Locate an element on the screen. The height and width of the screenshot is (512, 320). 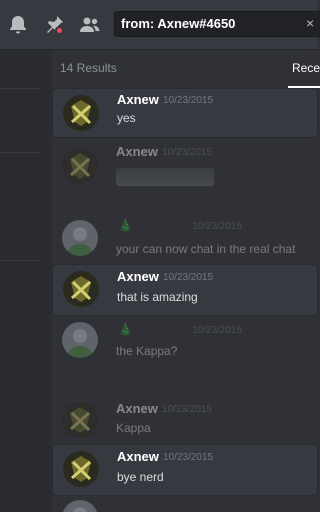
result-message: Axnew 10/23/2015 bye nerd is located at coordinates (185, 470).